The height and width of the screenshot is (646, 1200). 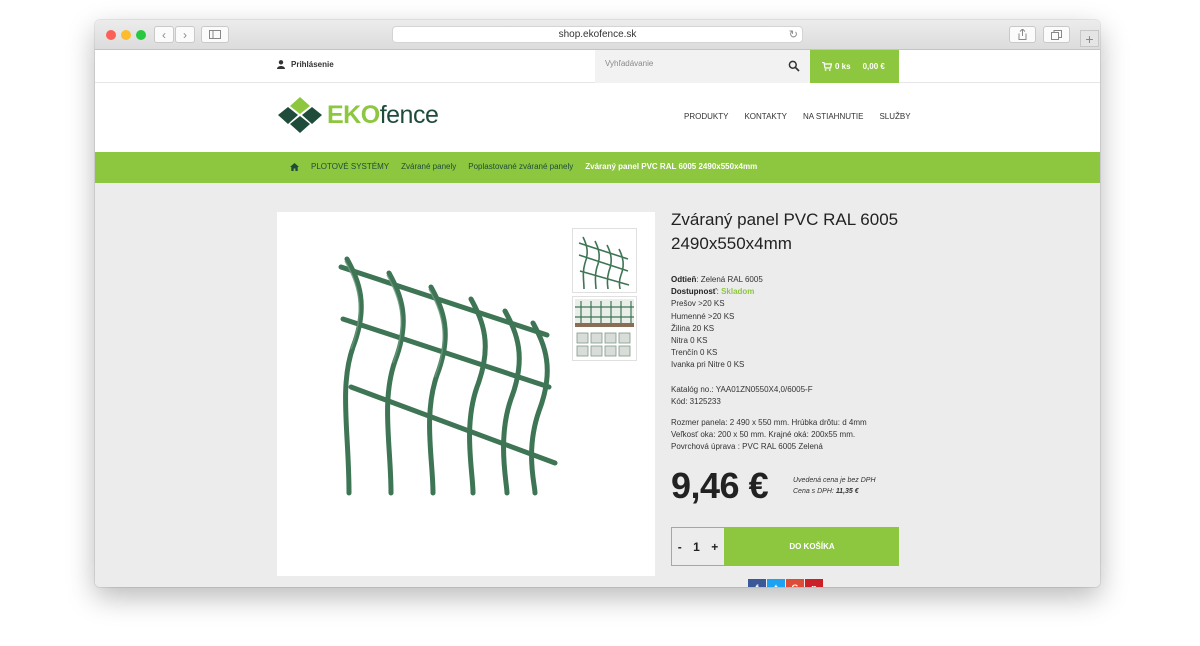 I want to click on browser-toolbar: ‹ › shop.ekofence.sk ↻, so click(x=597, y=35).